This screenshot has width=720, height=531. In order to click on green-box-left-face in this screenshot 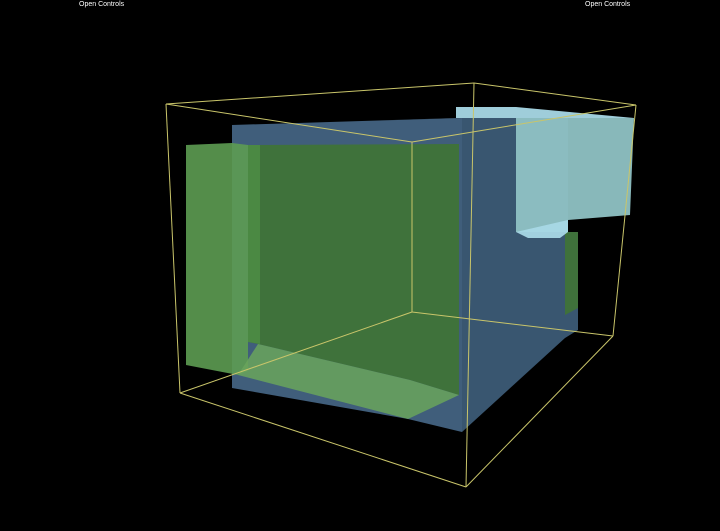, I will do `click(217, 259)`.